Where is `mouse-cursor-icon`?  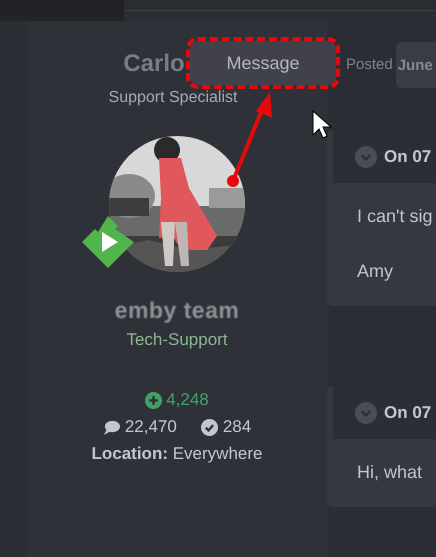 mouse-cursor-icon is located at coordinates (322, 124).